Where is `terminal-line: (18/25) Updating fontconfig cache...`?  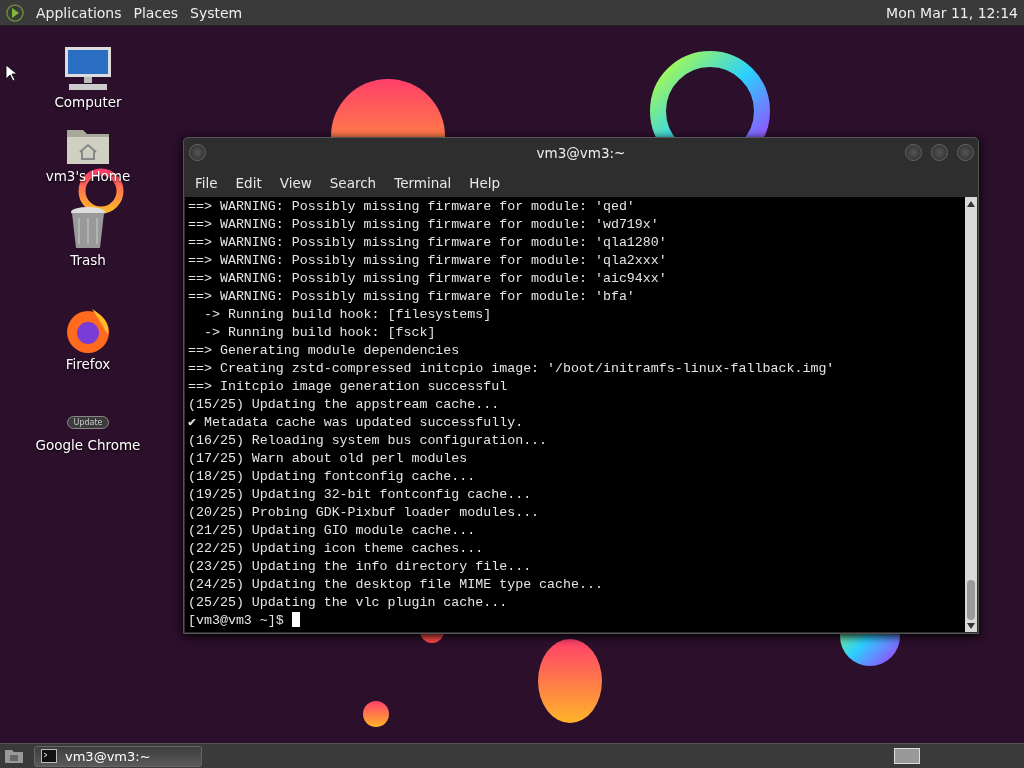 terminal-line: (18/25) Updating fontconfig cache... is located at coordinates (332, 477).